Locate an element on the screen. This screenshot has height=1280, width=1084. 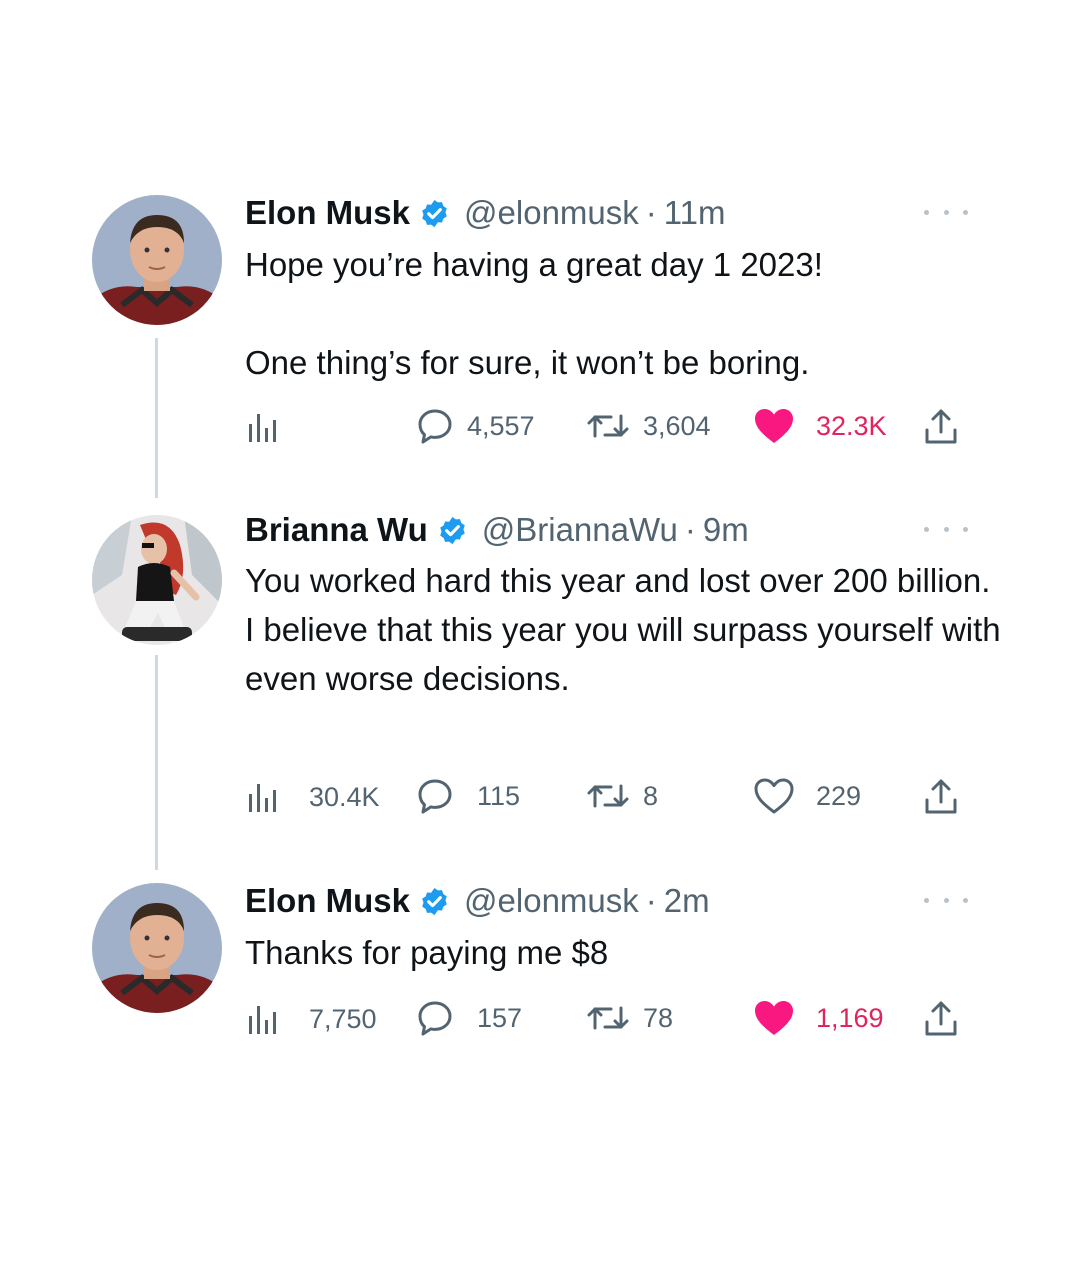
views-button is located at coordinates (268, 427).